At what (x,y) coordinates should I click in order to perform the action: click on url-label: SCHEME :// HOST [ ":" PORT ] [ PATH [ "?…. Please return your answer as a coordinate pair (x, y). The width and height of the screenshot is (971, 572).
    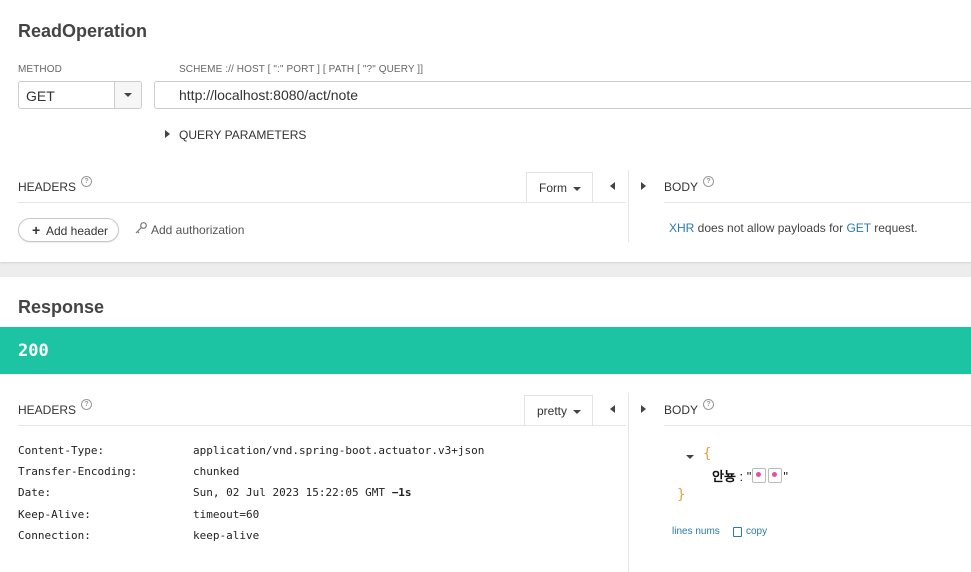
    Looking at the image, I should click on (301, 69).